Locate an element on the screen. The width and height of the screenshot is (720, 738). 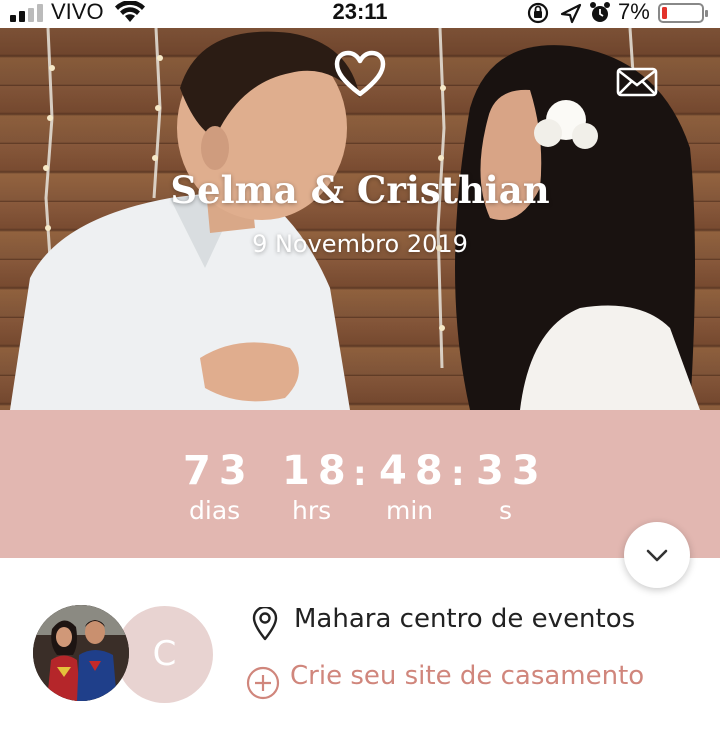
avatar-photo is located at coordinates (81, 653).